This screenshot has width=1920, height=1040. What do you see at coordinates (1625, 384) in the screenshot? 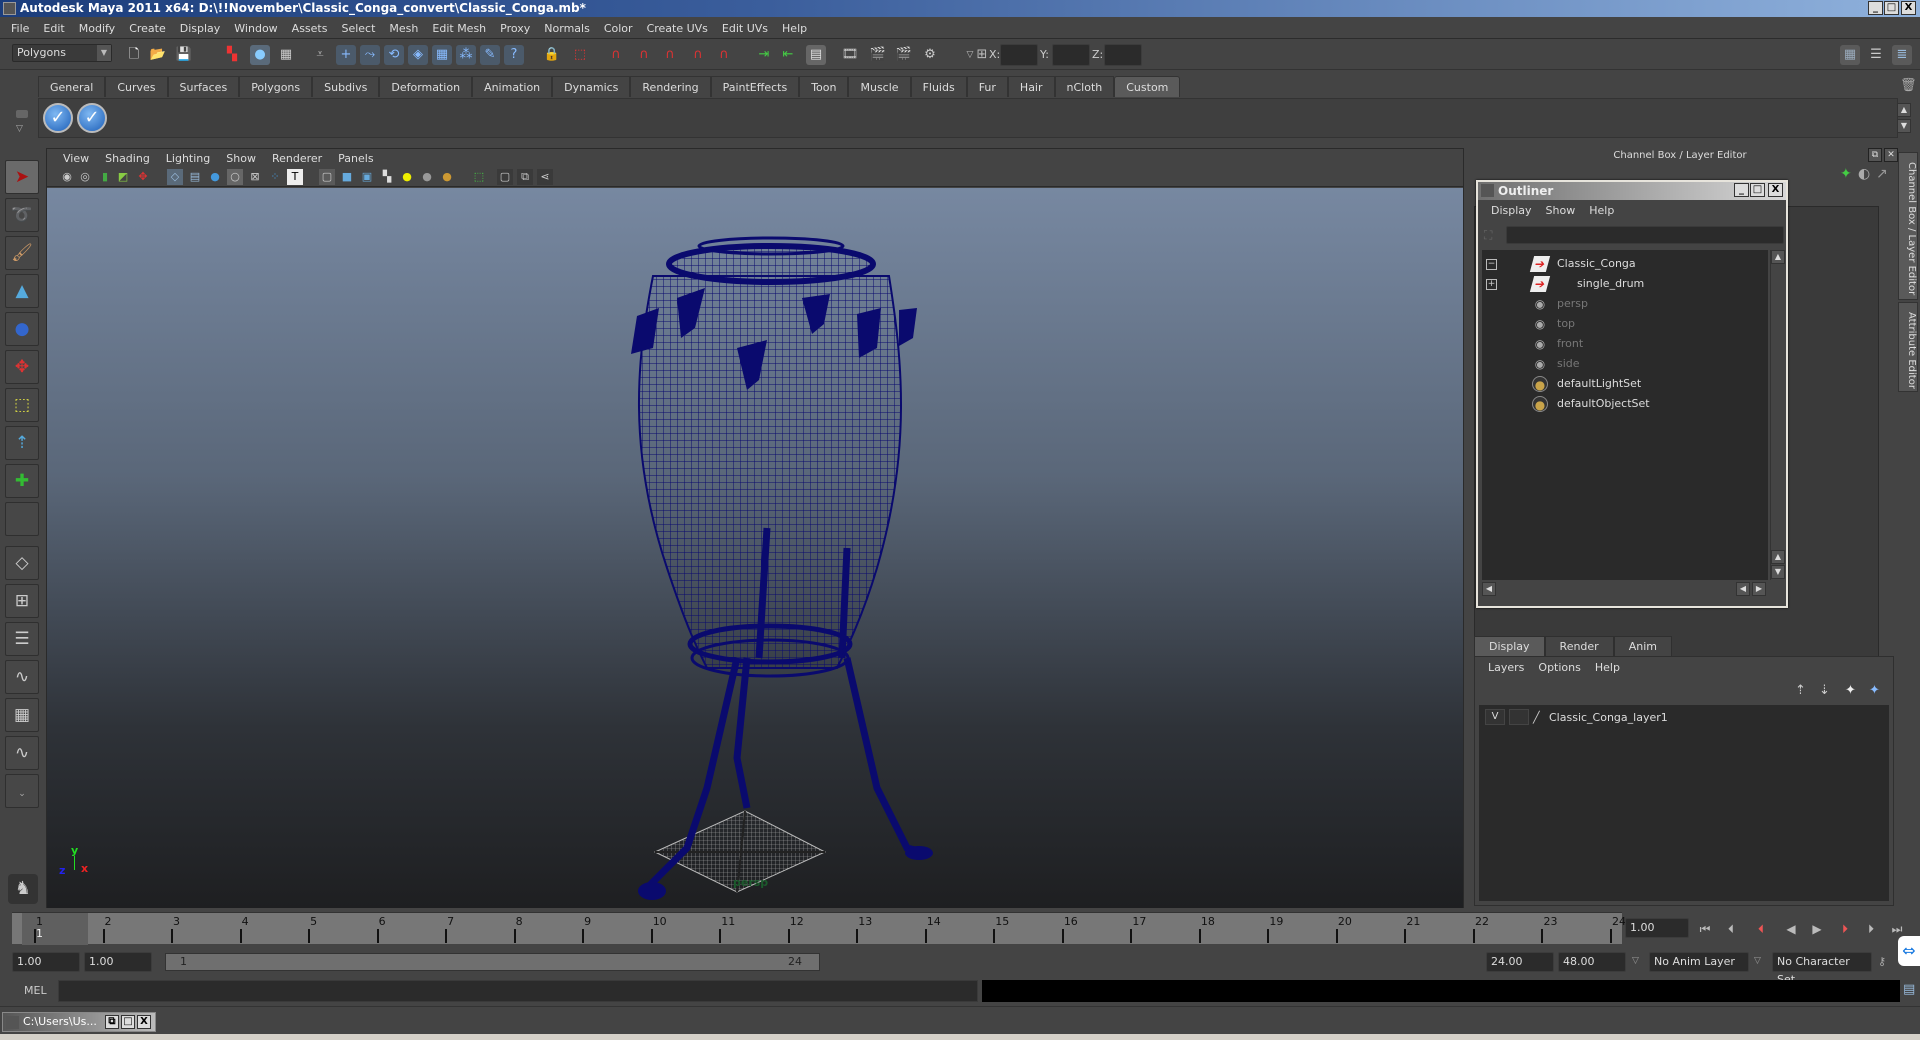
I see `outliner-item: ● defaultLightSet` at bounding box center [1625, 384].